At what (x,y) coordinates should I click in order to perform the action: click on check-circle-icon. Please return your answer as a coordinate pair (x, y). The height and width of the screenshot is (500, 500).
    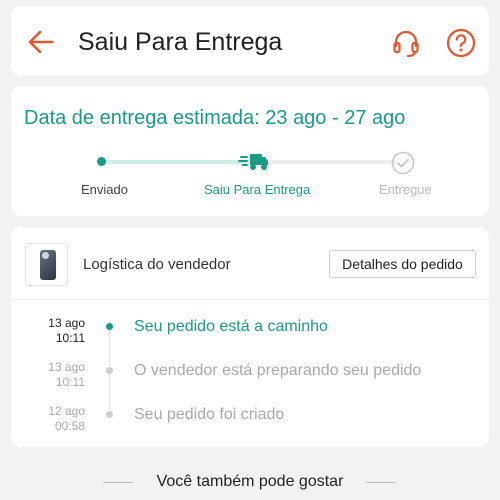
    Looking at the image, I should click on (403, 163).